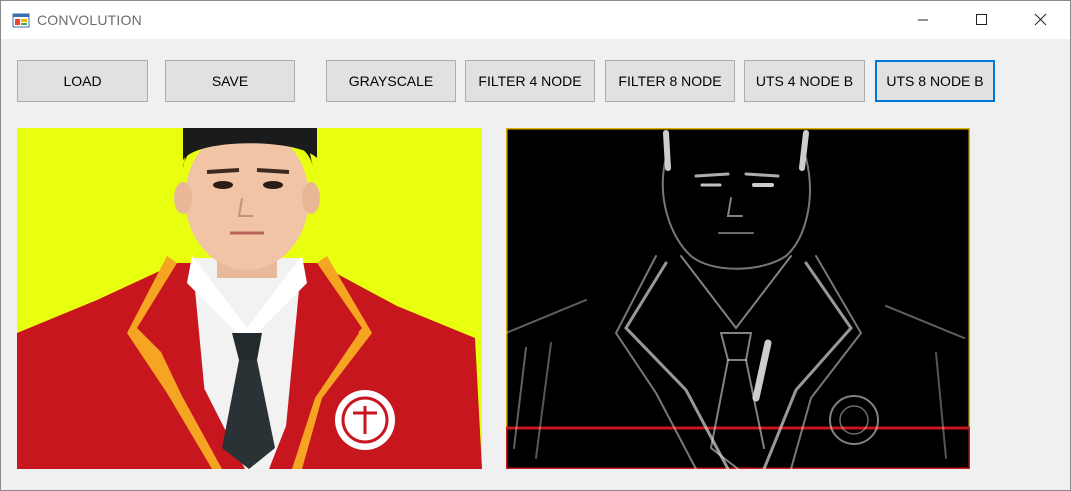  What do you see at coordinates (1040, 20) in the screenshot?
I see `close-icon` at bounding box center [1040, 20].